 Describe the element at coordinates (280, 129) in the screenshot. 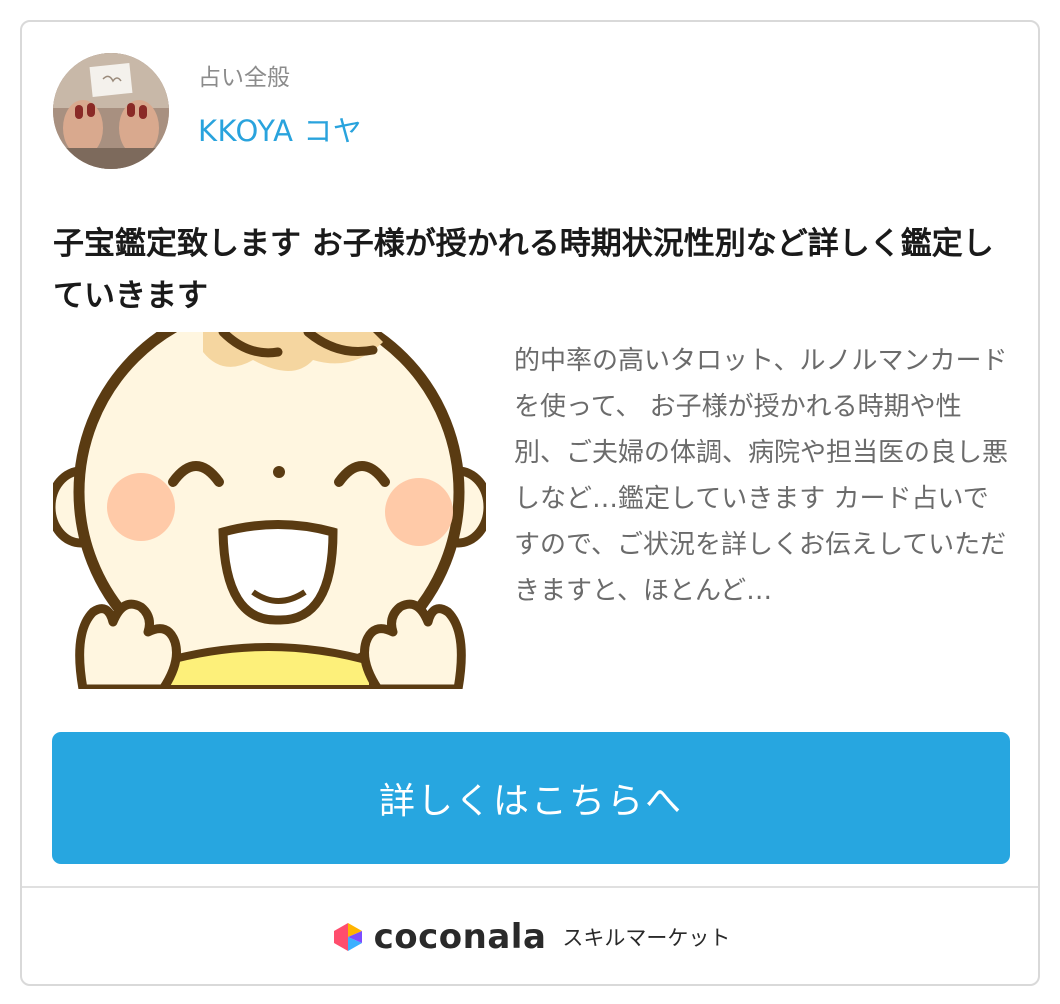

I see `seller-name-link: KKOYA コヤ` at that location.